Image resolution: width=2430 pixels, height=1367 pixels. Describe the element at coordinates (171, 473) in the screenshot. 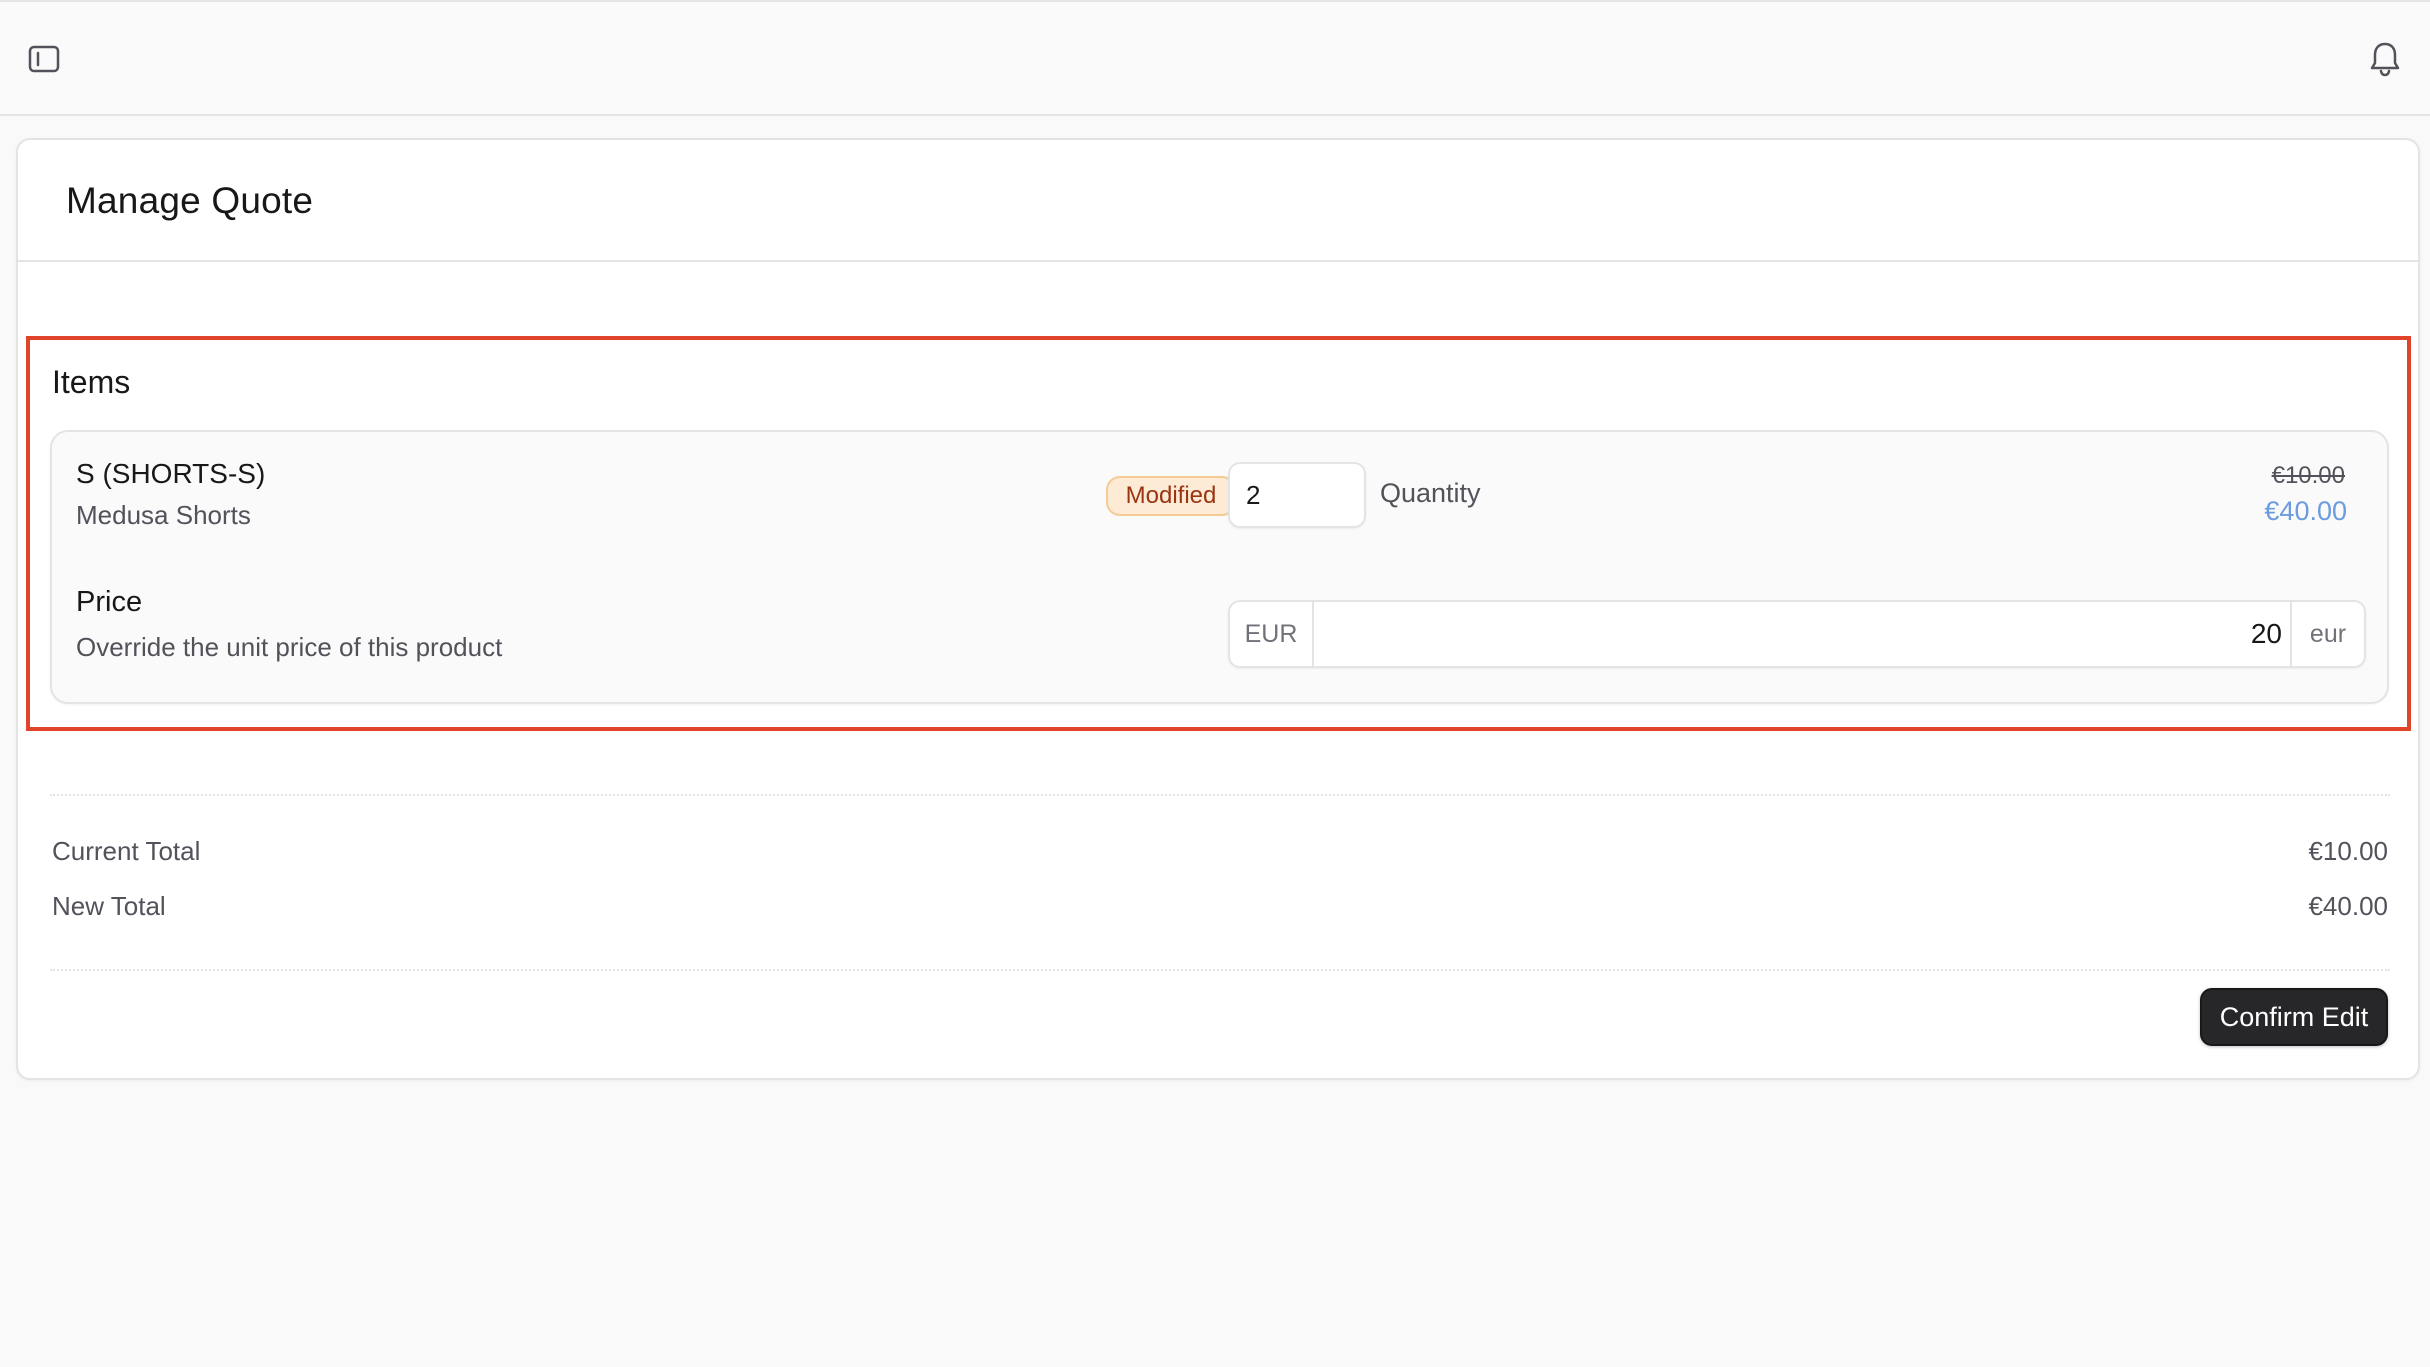

I see `item-variant-title: S (SHORTS-S)` at that location.